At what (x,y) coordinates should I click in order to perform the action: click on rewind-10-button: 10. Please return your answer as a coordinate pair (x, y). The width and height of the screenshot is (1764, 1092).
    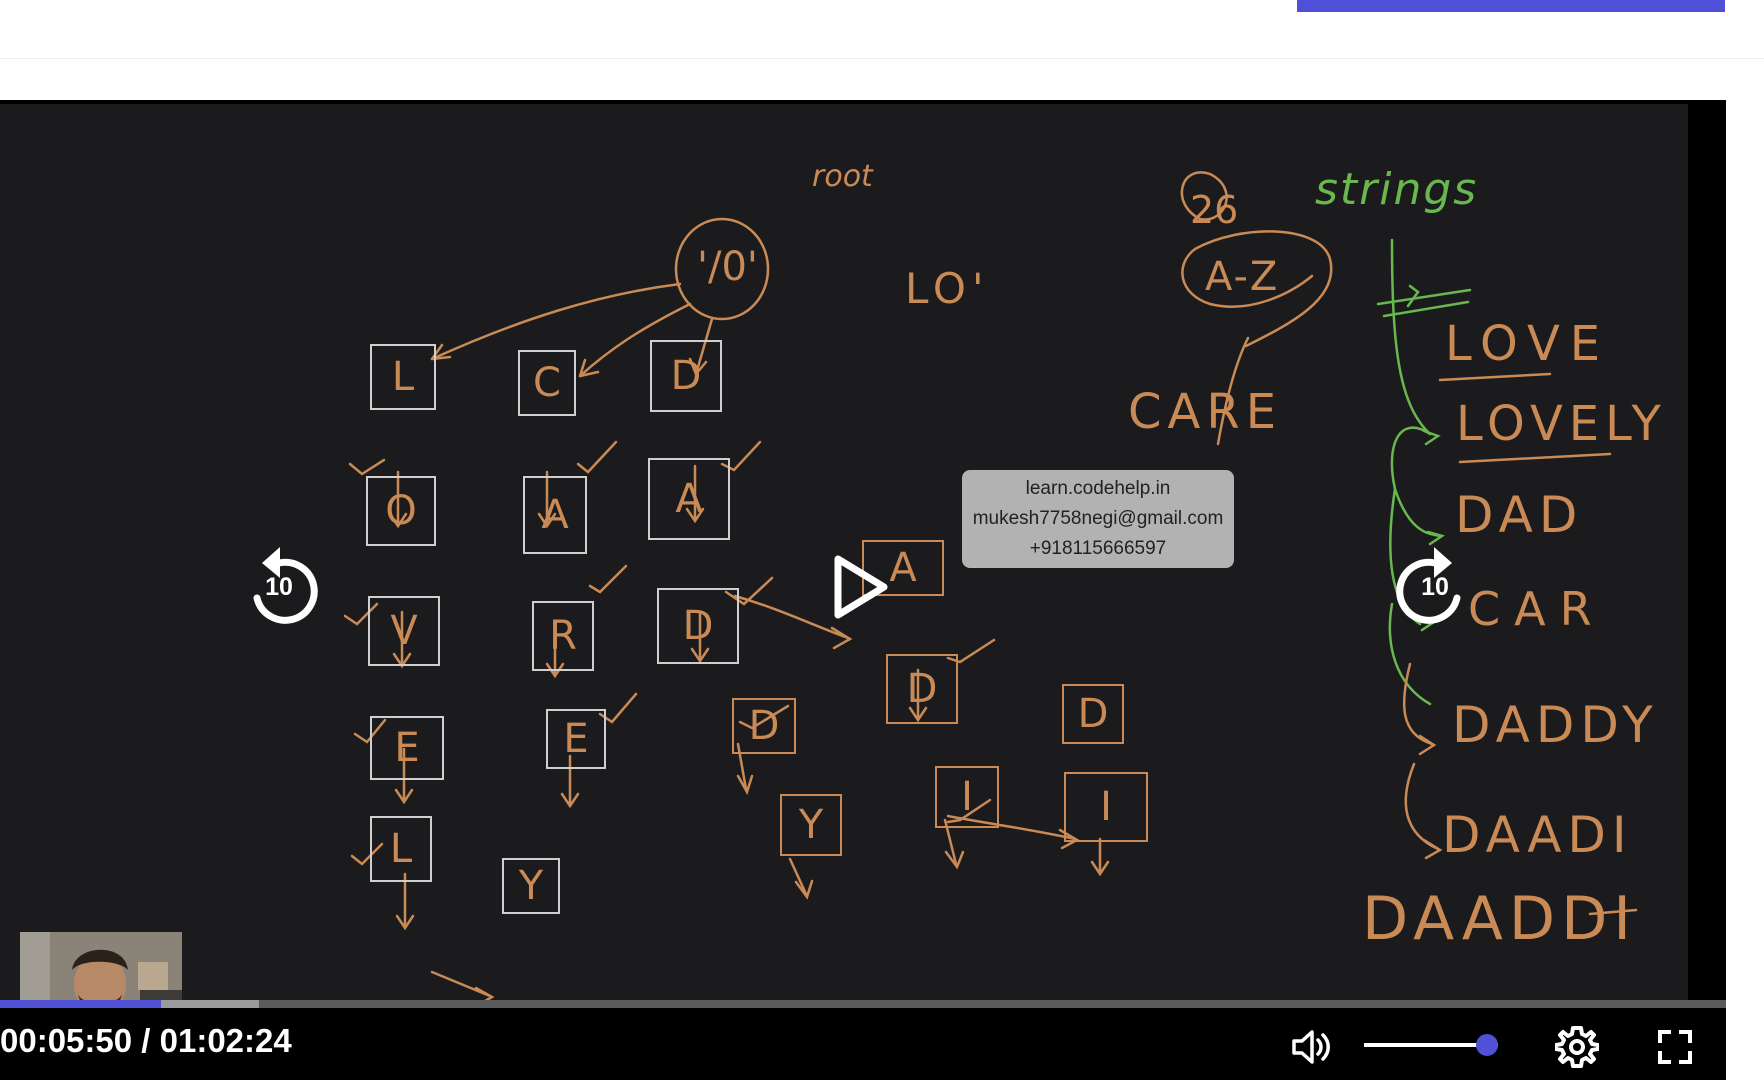
    Looking at the image, I should click on (279, 583).